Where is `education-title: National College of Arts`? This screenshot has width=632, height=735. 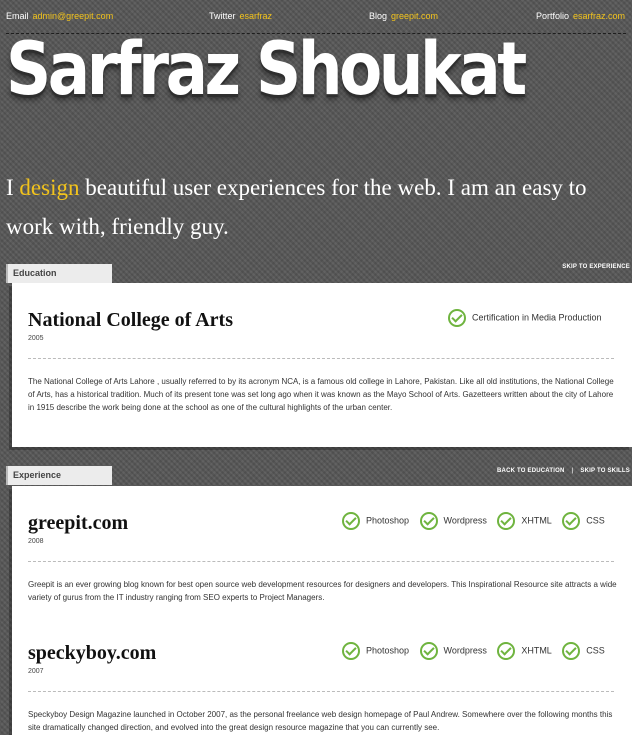
education-title: National College of Arts is located at coordinates (130, 320).